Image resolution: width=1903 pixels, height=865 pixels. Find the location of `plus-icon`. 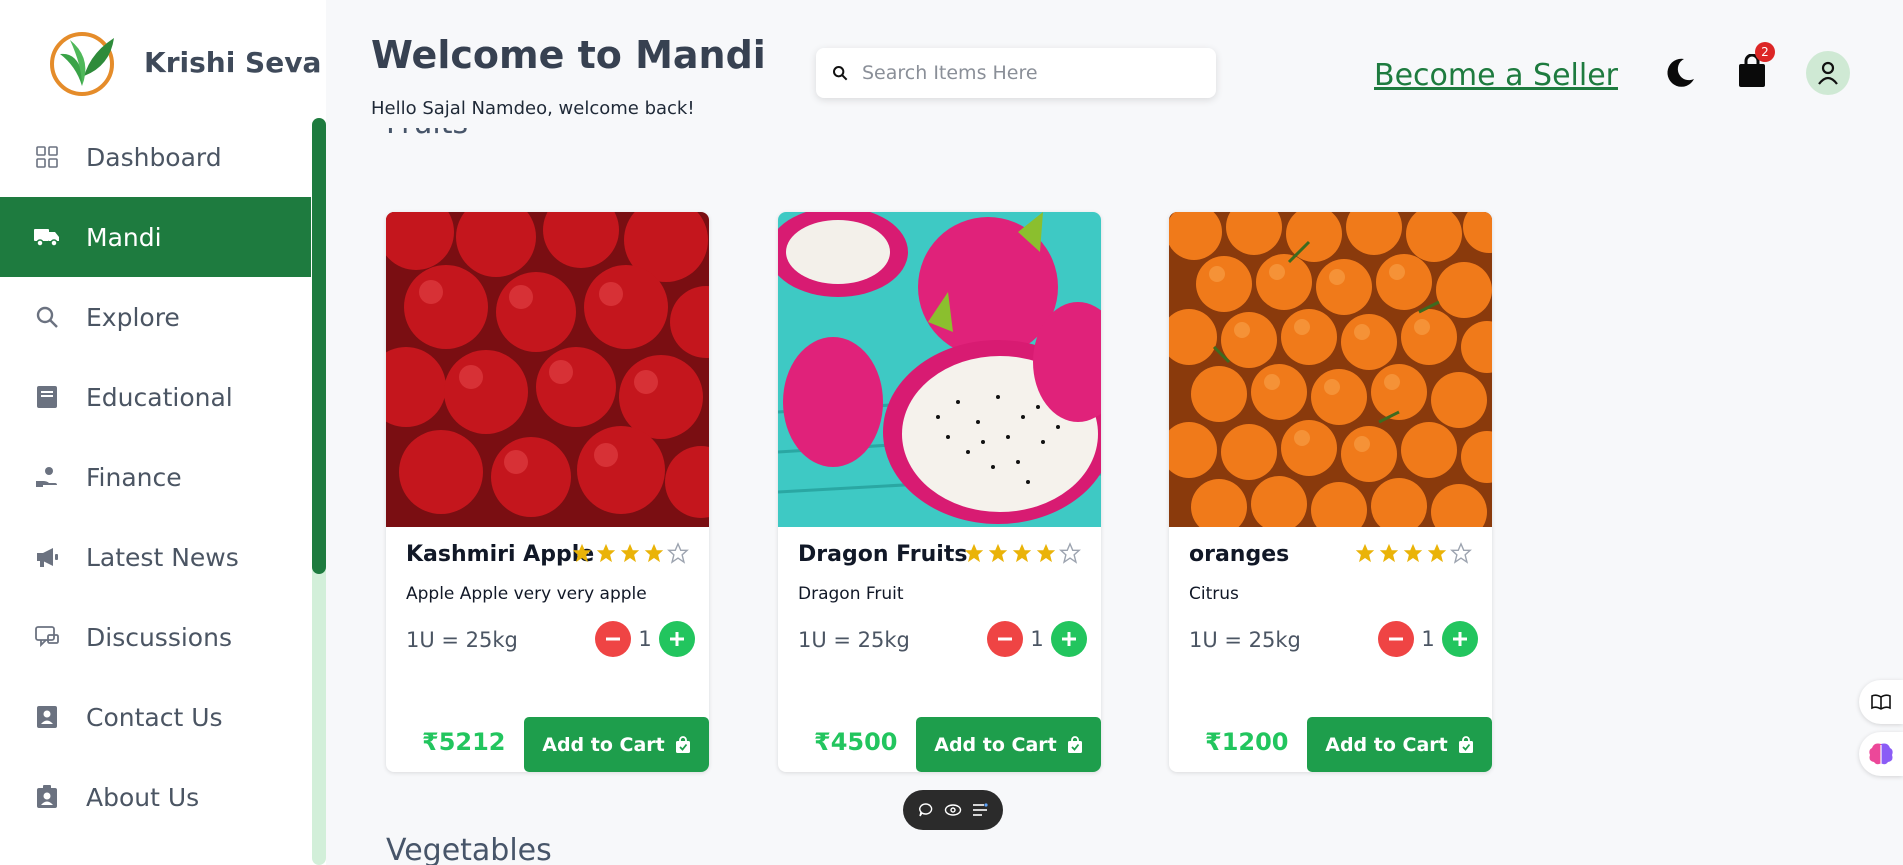

plus-icon is located at coordinates (1460, 639).